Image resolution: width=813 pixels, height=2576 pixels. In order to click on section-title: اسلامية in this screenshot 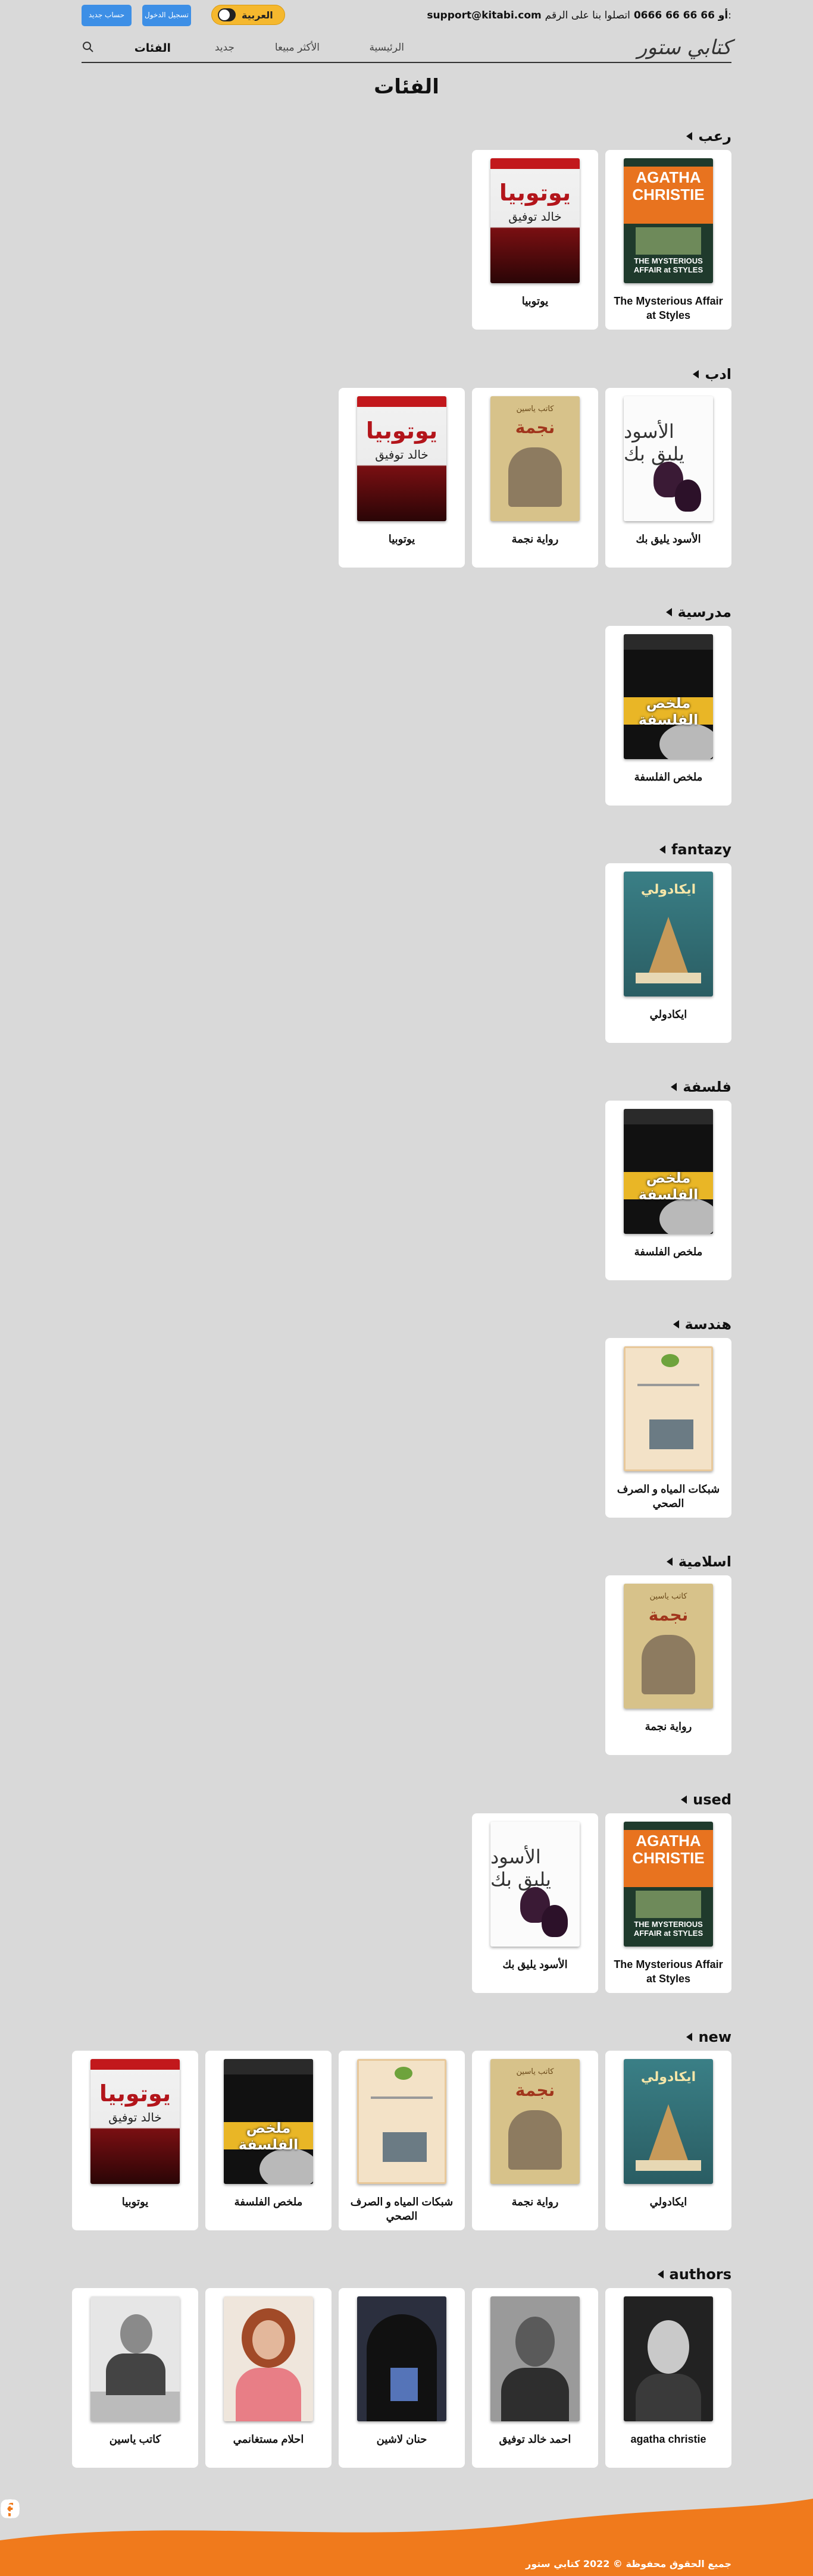, I will do `click(704, 1562)`.